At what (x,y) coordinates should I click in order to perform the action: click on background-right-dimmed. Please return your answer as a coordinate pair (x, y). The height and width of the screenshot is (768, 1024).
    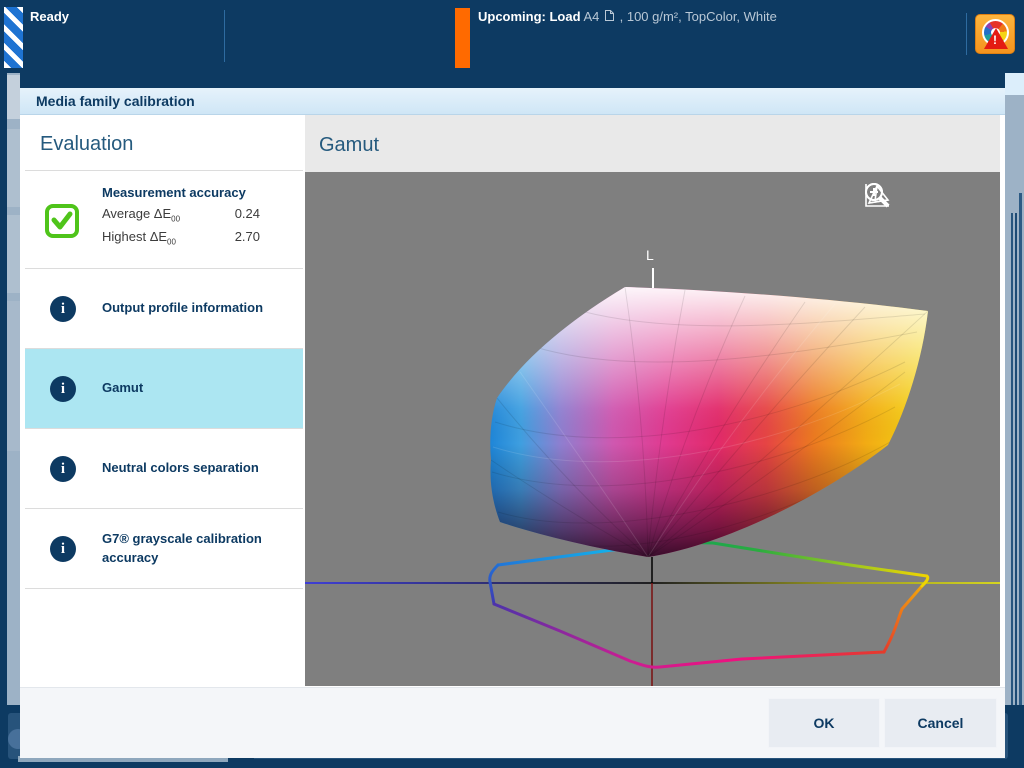
    Looking at the image, I should click on (1014, 389).